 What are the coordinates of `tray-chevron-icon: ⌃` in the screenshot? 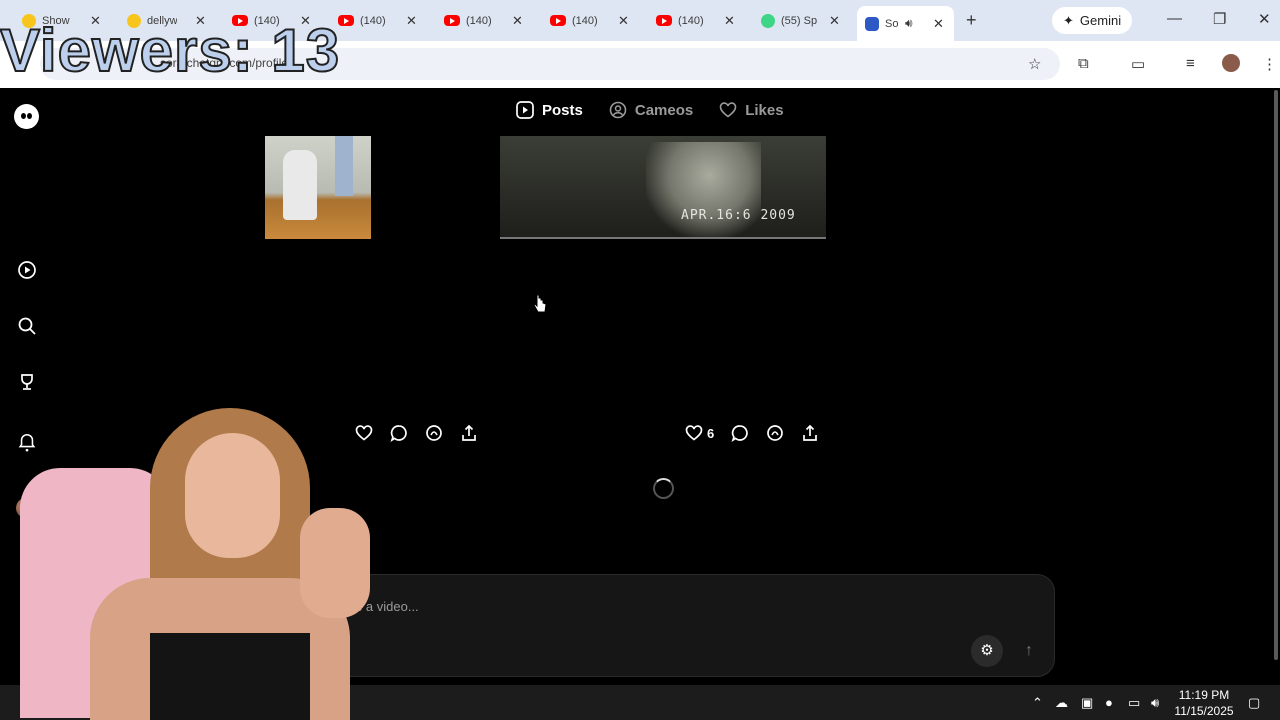 It's located at (1037, 703).